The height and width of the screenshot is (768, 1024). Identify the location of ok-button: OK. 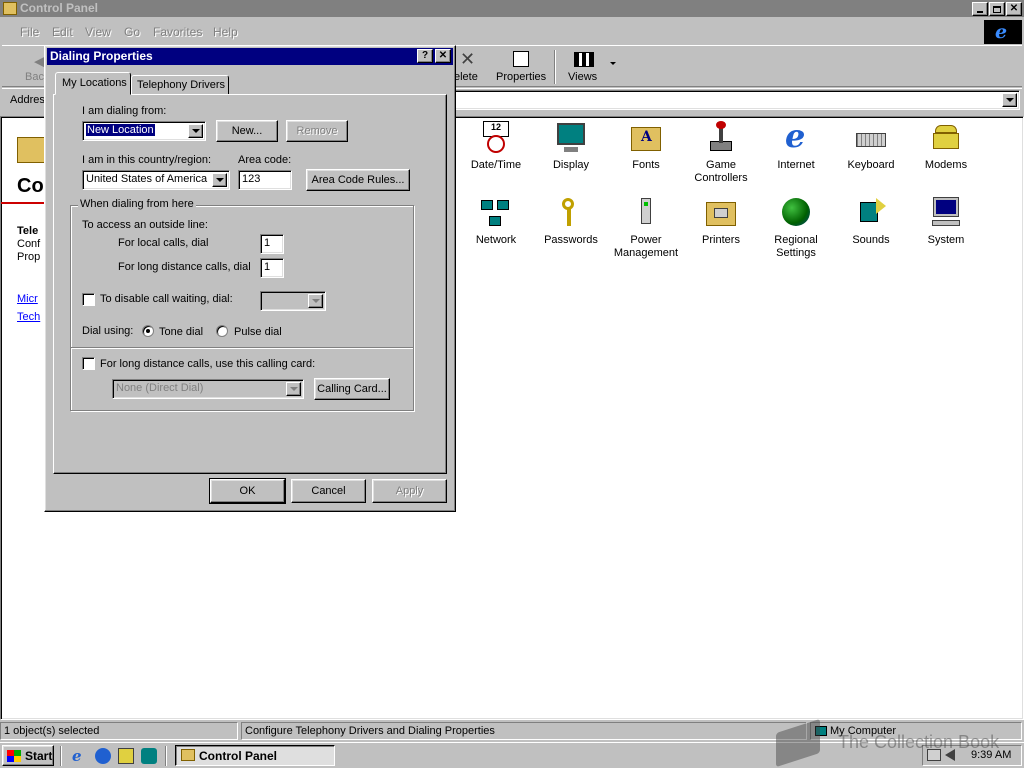
(247, 491).